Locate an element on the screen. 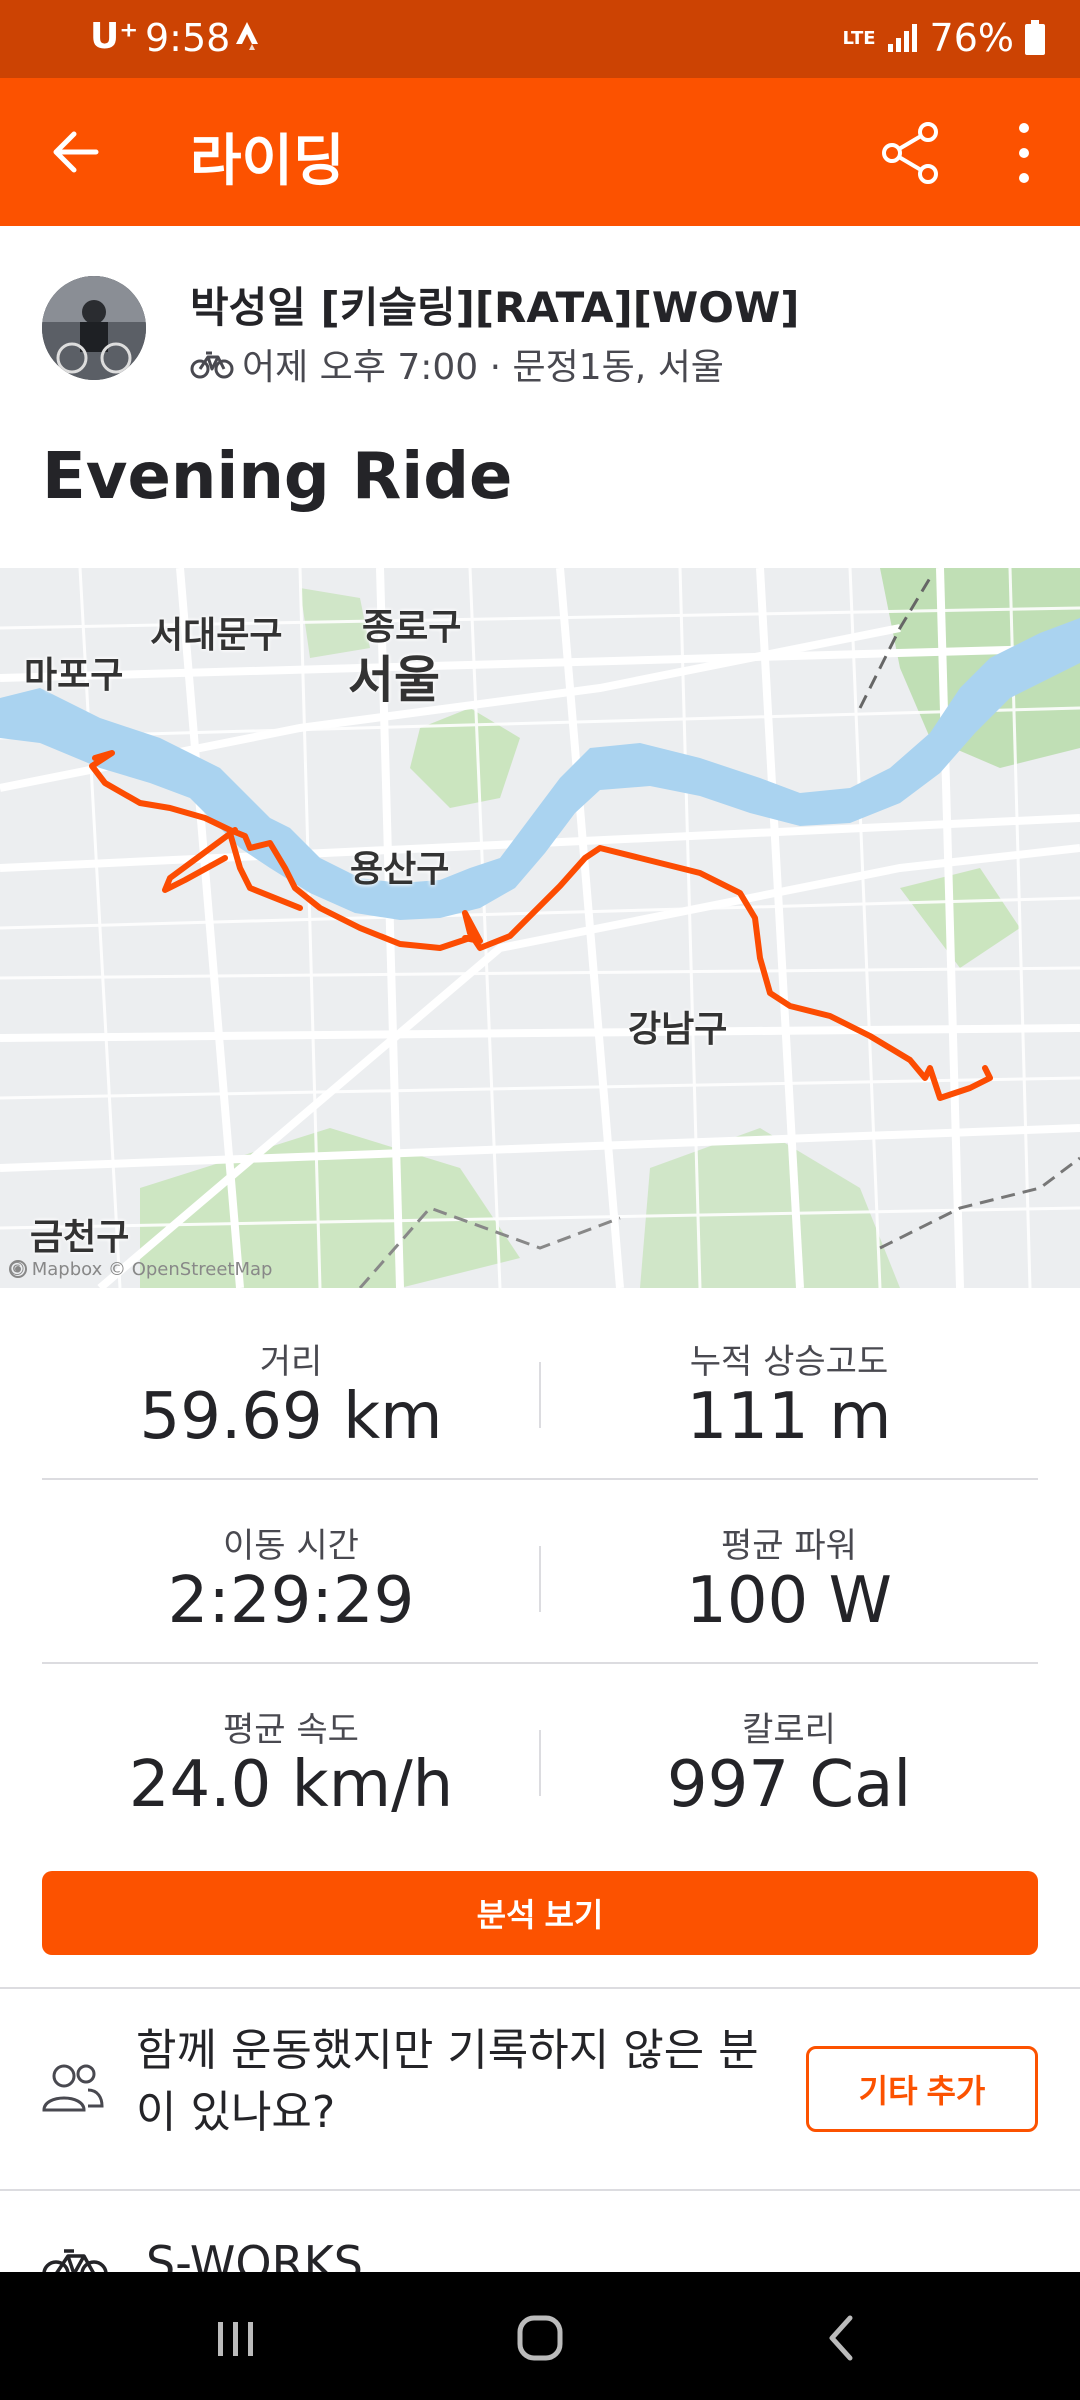 This screenshot has width=1080, height=2400. stat-value: 24.0 km/h is located at coordinates (291, 1785).